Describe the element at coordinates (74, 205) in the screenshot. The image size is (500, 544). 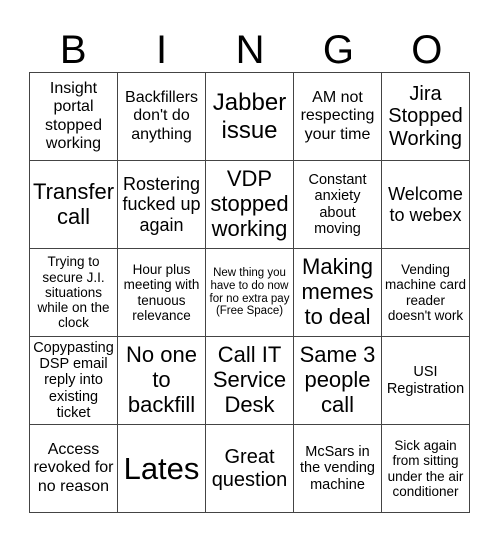
I see `bingo-cell: Transfer call` at that location.